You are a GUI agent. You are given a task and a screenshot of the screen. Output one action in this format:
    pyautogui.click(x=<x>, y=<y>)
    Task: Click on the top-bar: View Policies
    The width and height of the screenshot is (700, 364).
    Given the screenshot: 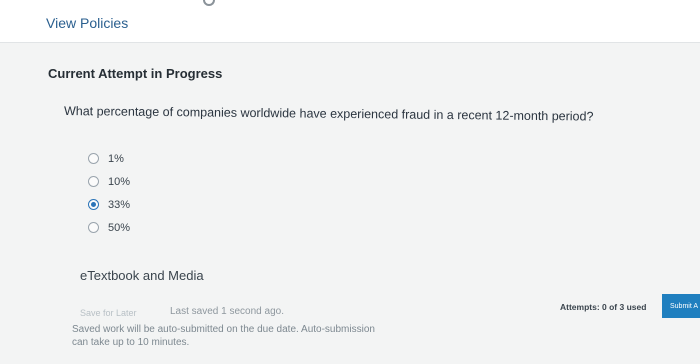 What is the action you would take?
    pyautogui.click(x=350, y=21)
    